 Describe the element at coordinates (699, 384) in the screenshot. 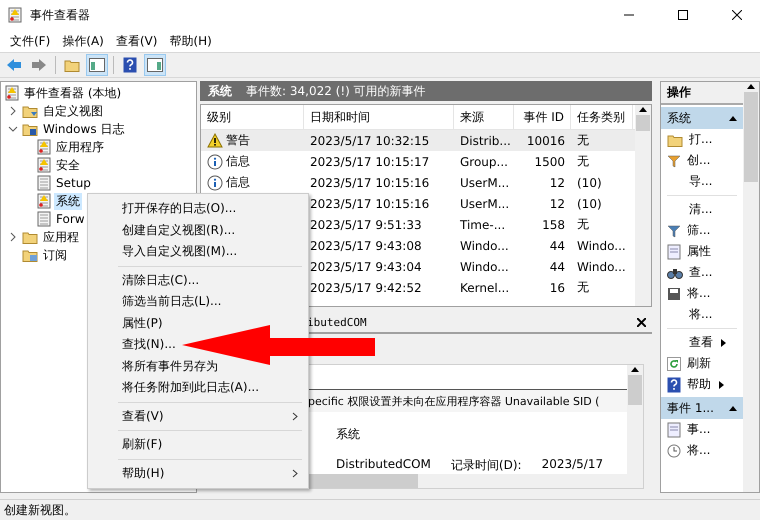

I see `action-item: 帮助` at that location.